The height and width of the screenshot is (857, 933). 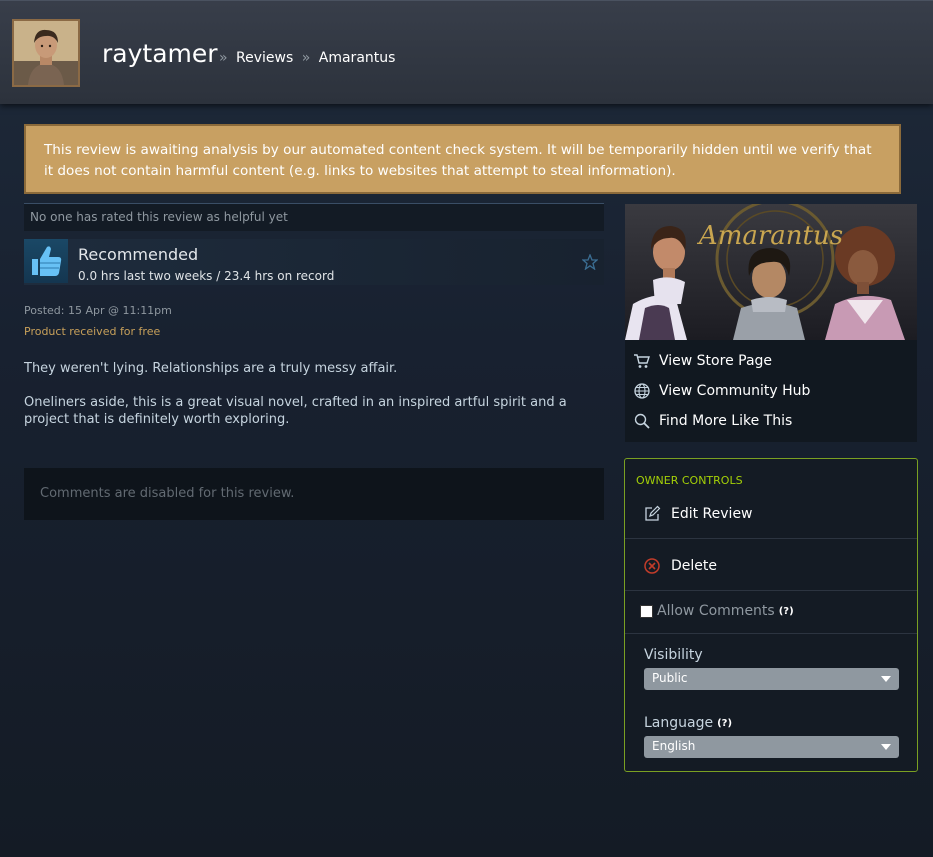 I want to click on edit-review-button: Edit Review, so click(x=771, y=514).